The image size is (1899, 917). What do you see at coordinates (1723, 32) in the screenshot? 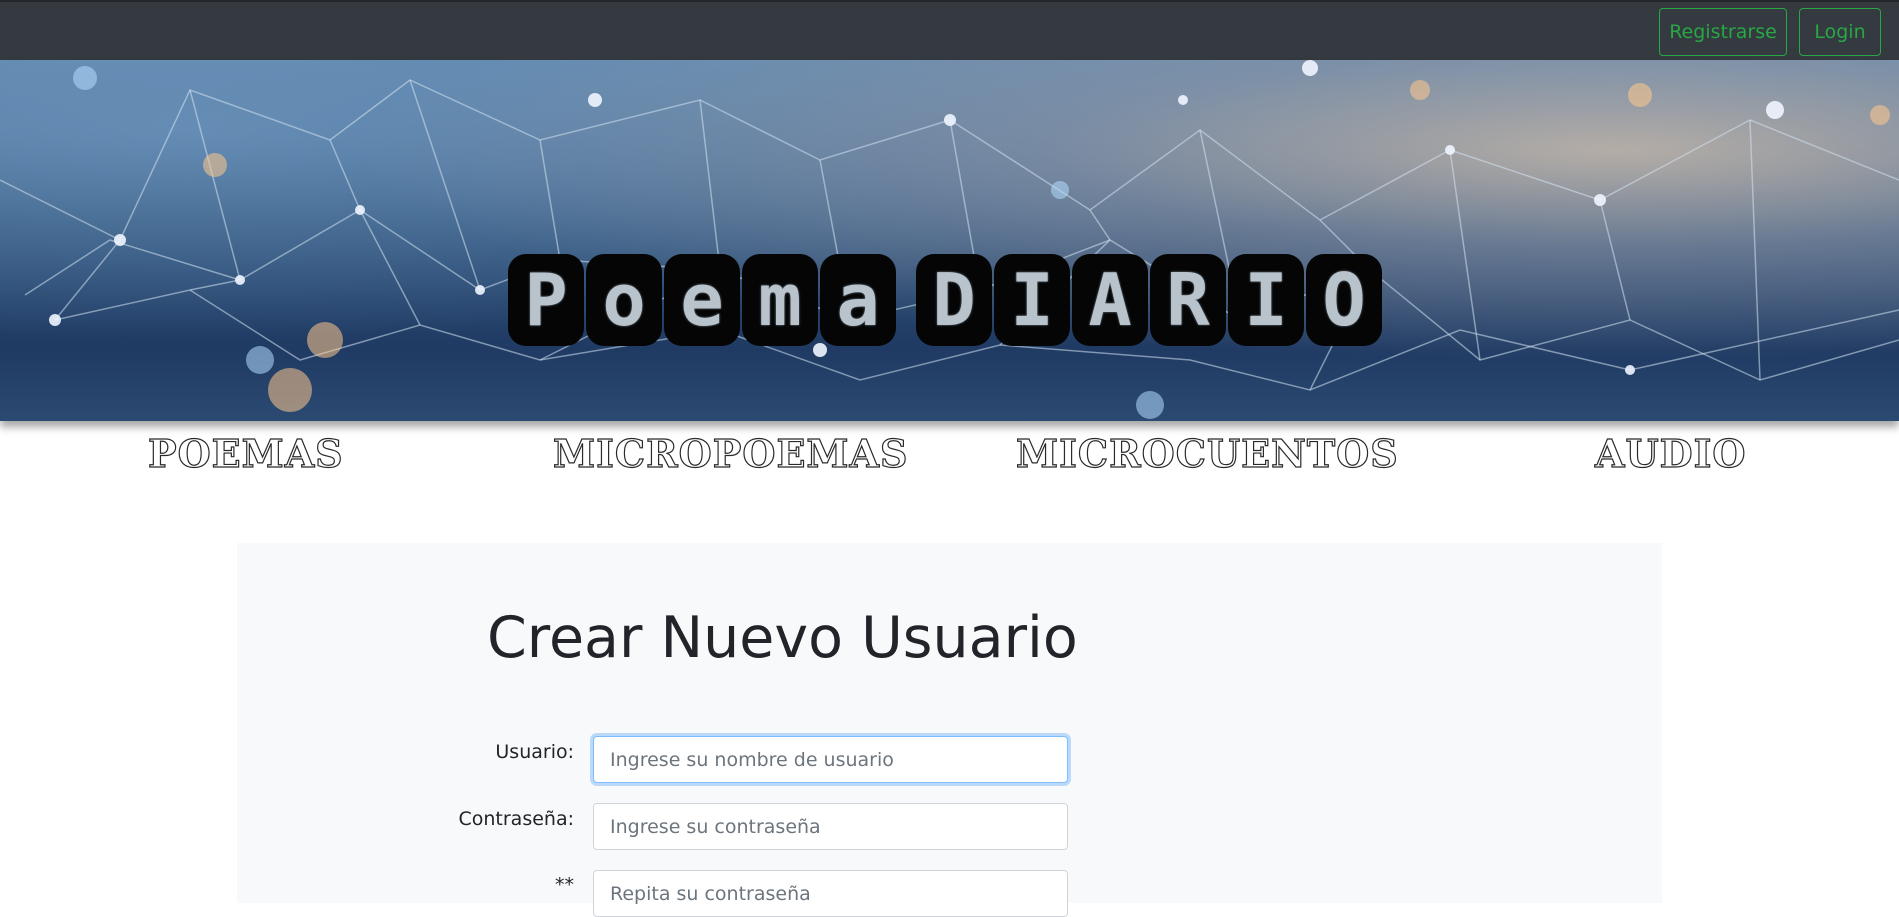
I see `register-button: Registrarse` at bounding box center [1723, 32].